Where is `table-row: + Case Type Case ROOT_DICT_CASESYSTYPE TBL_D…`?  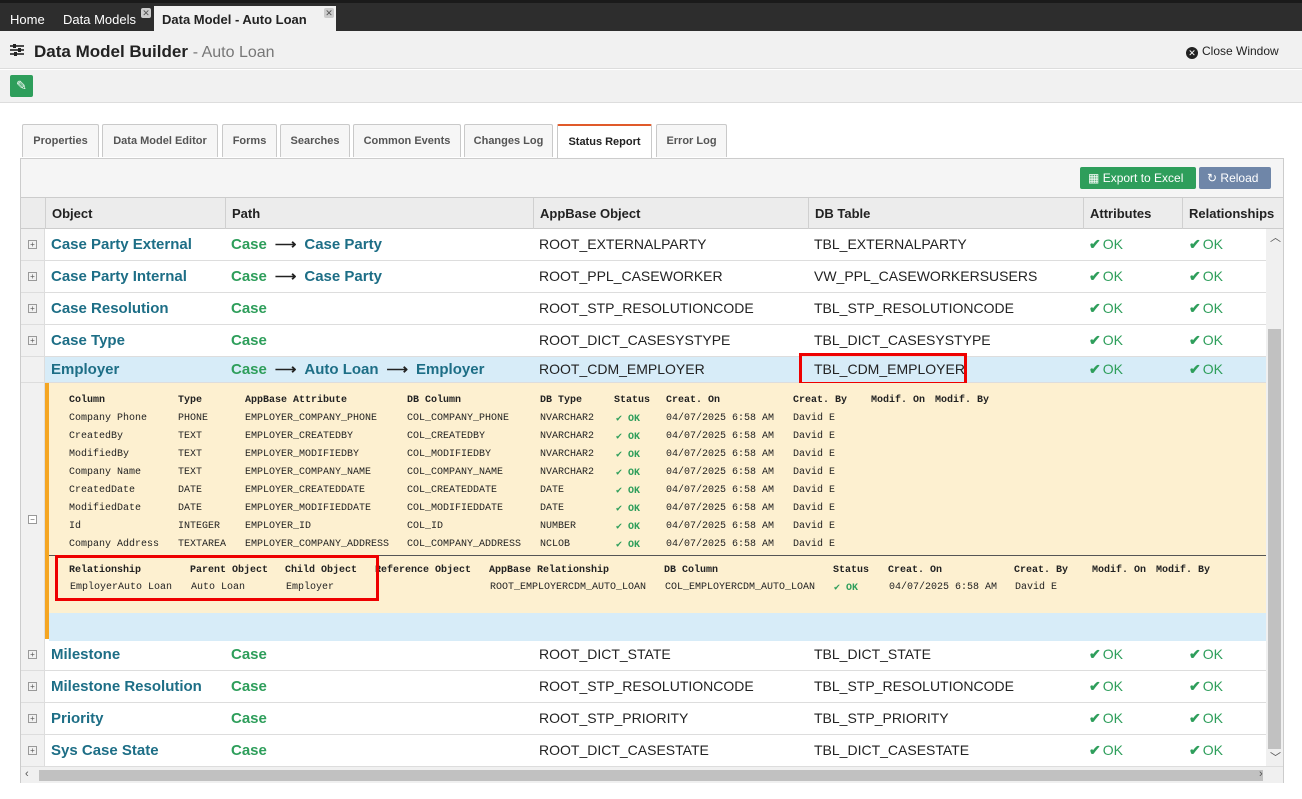 table-row: + Case Type Case ROOT_DICT_CASESYSTYPE TBL_D… is located at coordinates (643, 341).